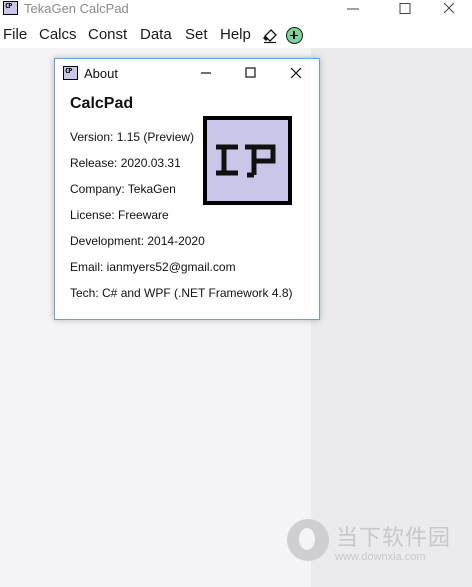 The image size is (472, 587). Describe the element at coordinates (296, 73) in the screenshot. I see `about-close-icon` at that location.